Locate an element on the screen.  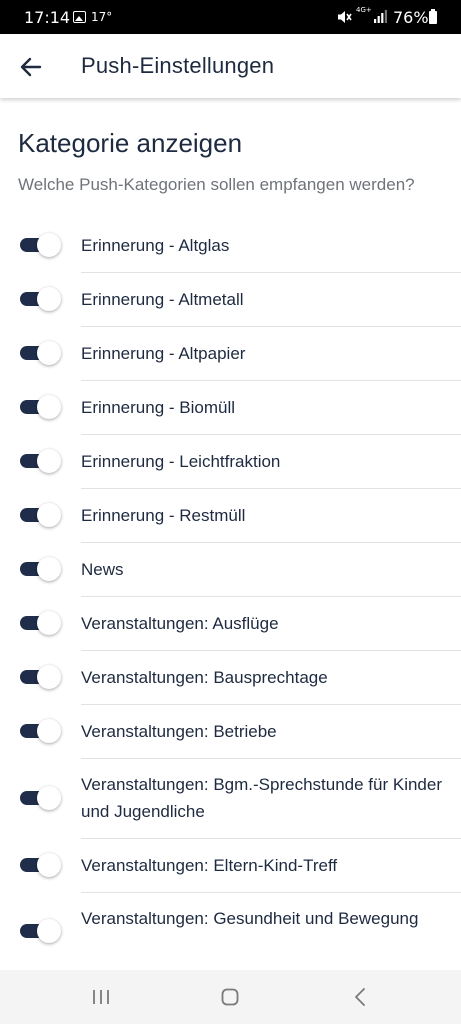
recent-apps-button is located at coordinates (101, 997).